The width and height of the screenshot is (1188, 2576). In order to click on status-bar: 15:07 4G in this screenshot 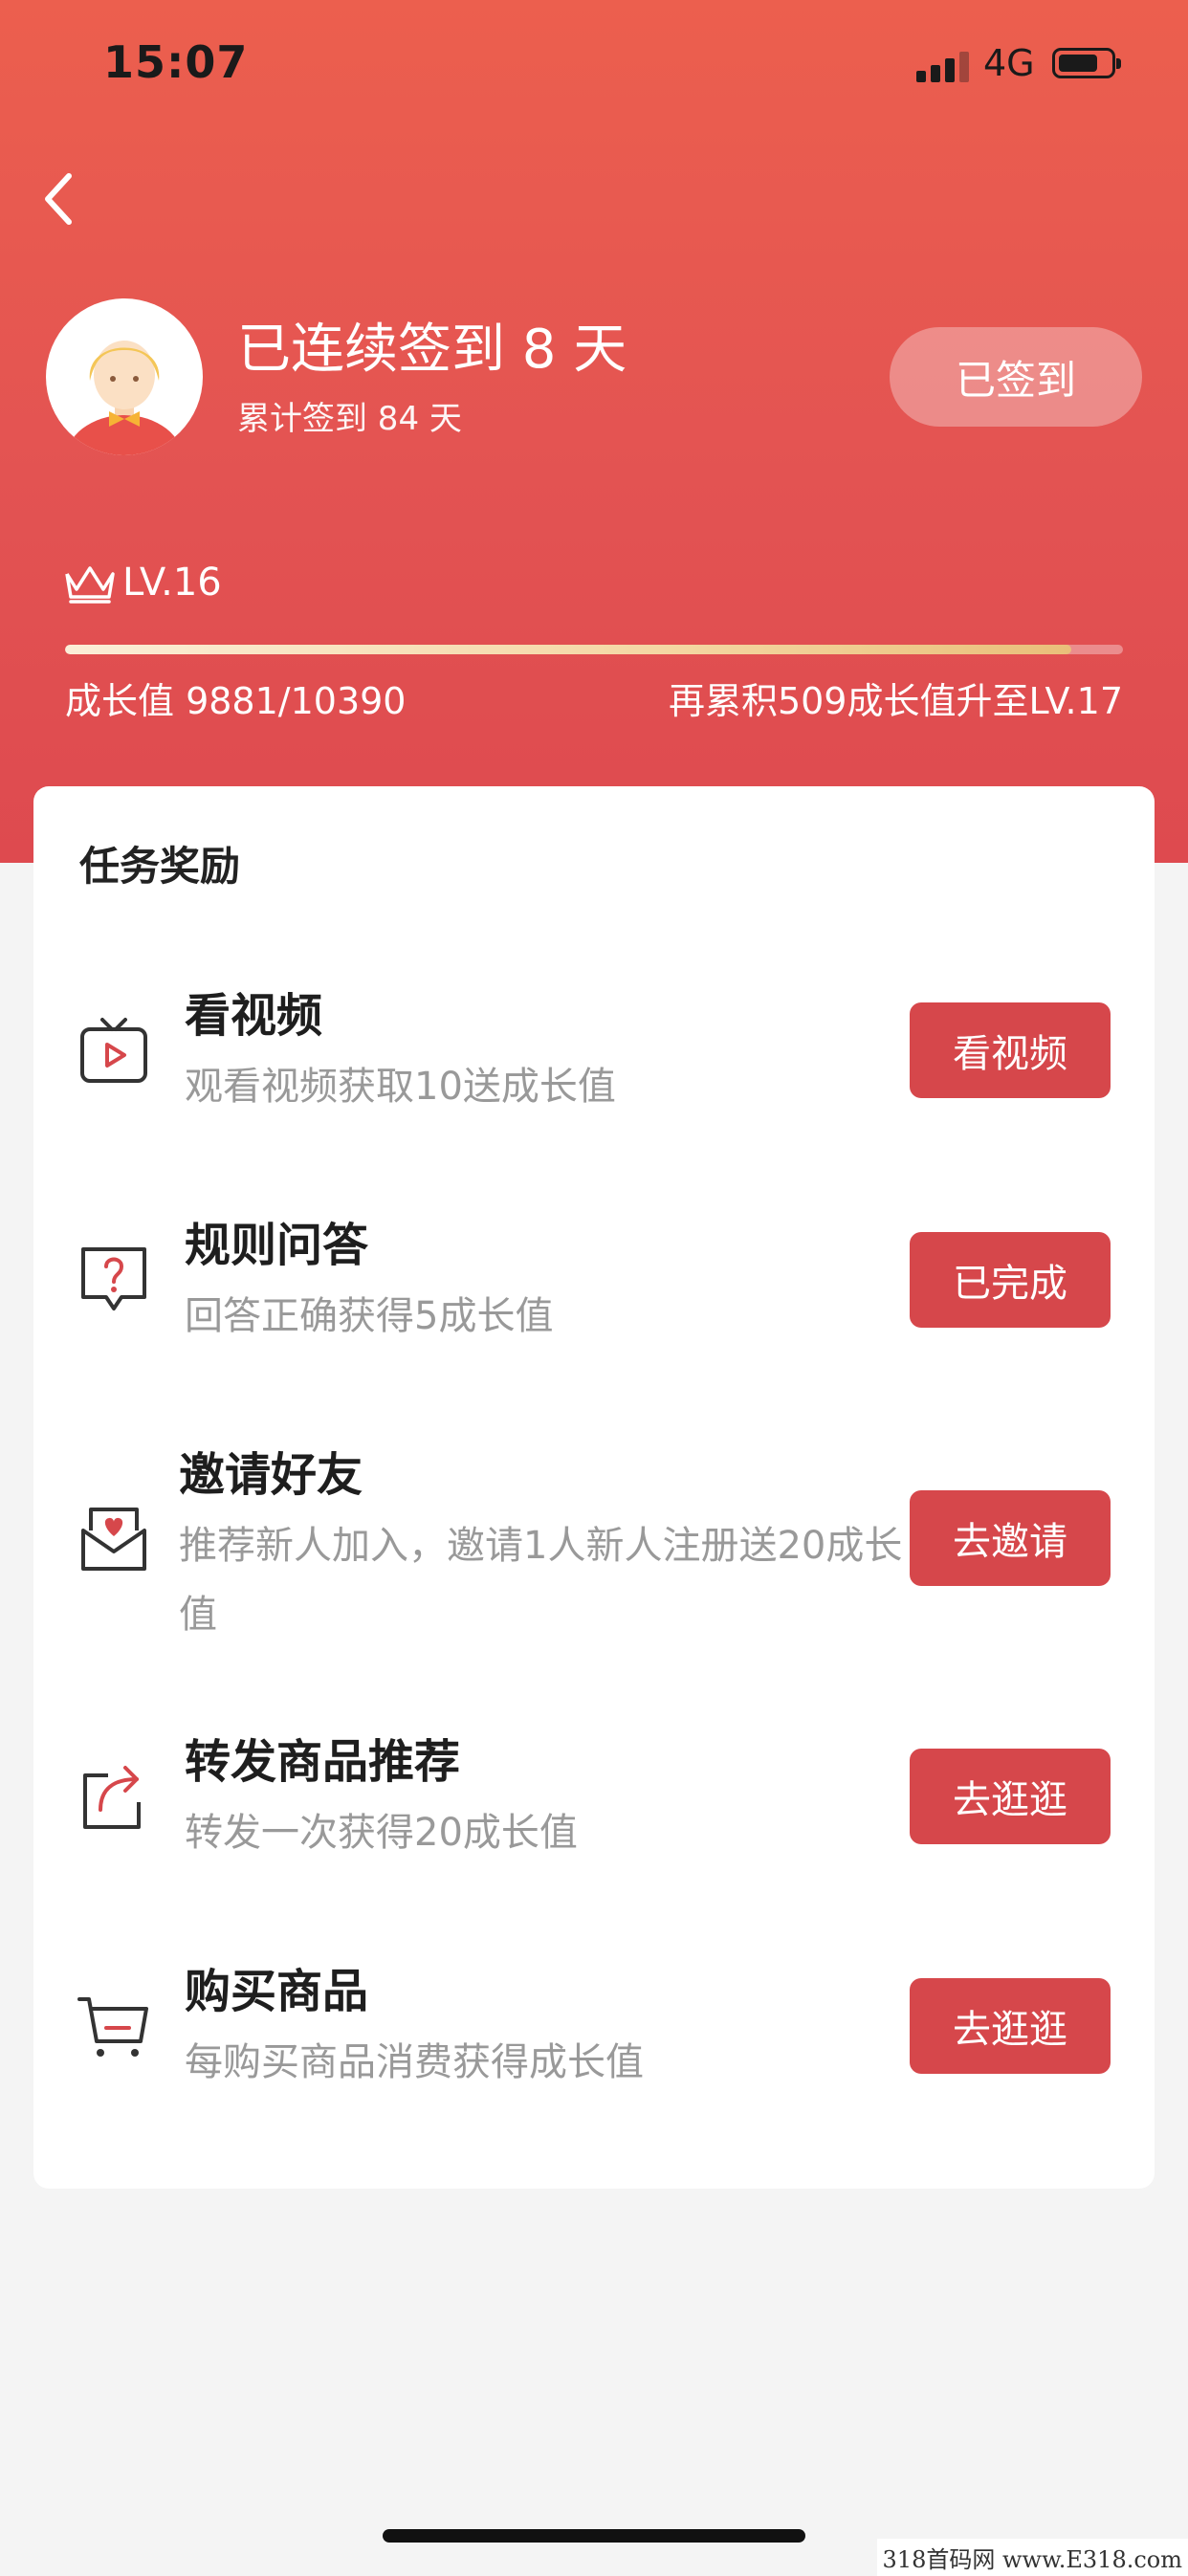, I will do `click(594, 62)`.